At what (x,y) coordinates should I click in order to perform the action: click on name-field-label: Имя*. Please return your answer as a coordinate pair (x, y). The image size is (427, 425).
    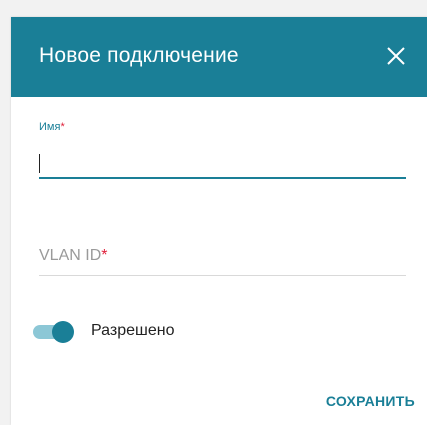
    Looking at the image, I should click on (52, 127).